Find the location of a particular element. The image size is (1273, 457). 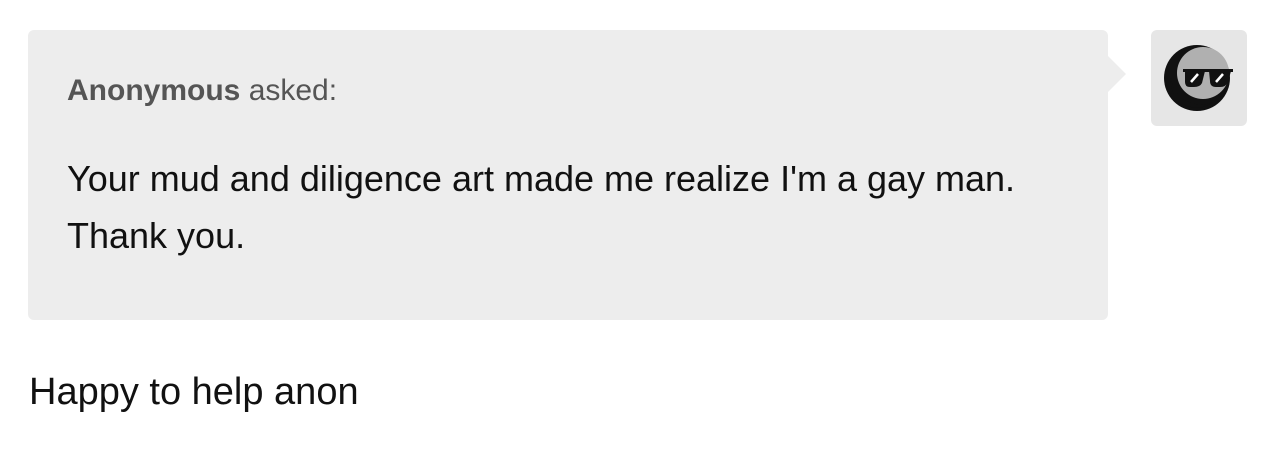

sunglasses-moon-icon is located at coordinates (1198, 78).